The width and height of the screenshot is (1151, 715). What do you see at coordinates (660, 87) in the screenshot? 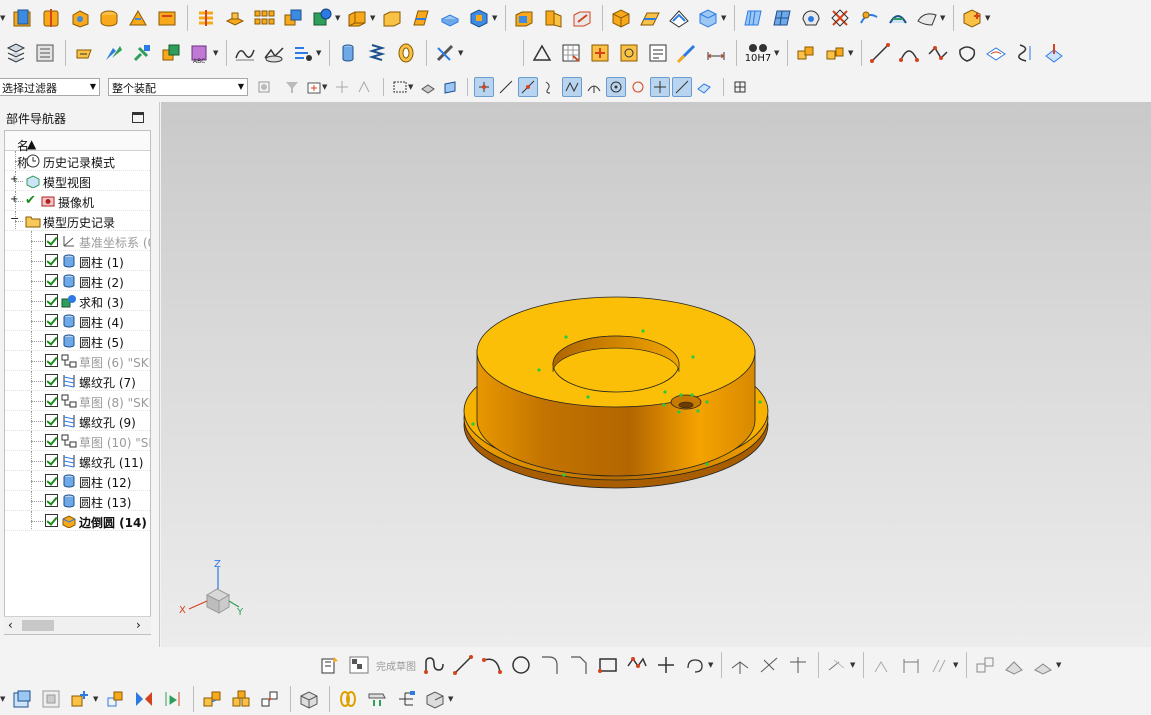
I see `point-on-face-icon` at bounding box center [660, 87].